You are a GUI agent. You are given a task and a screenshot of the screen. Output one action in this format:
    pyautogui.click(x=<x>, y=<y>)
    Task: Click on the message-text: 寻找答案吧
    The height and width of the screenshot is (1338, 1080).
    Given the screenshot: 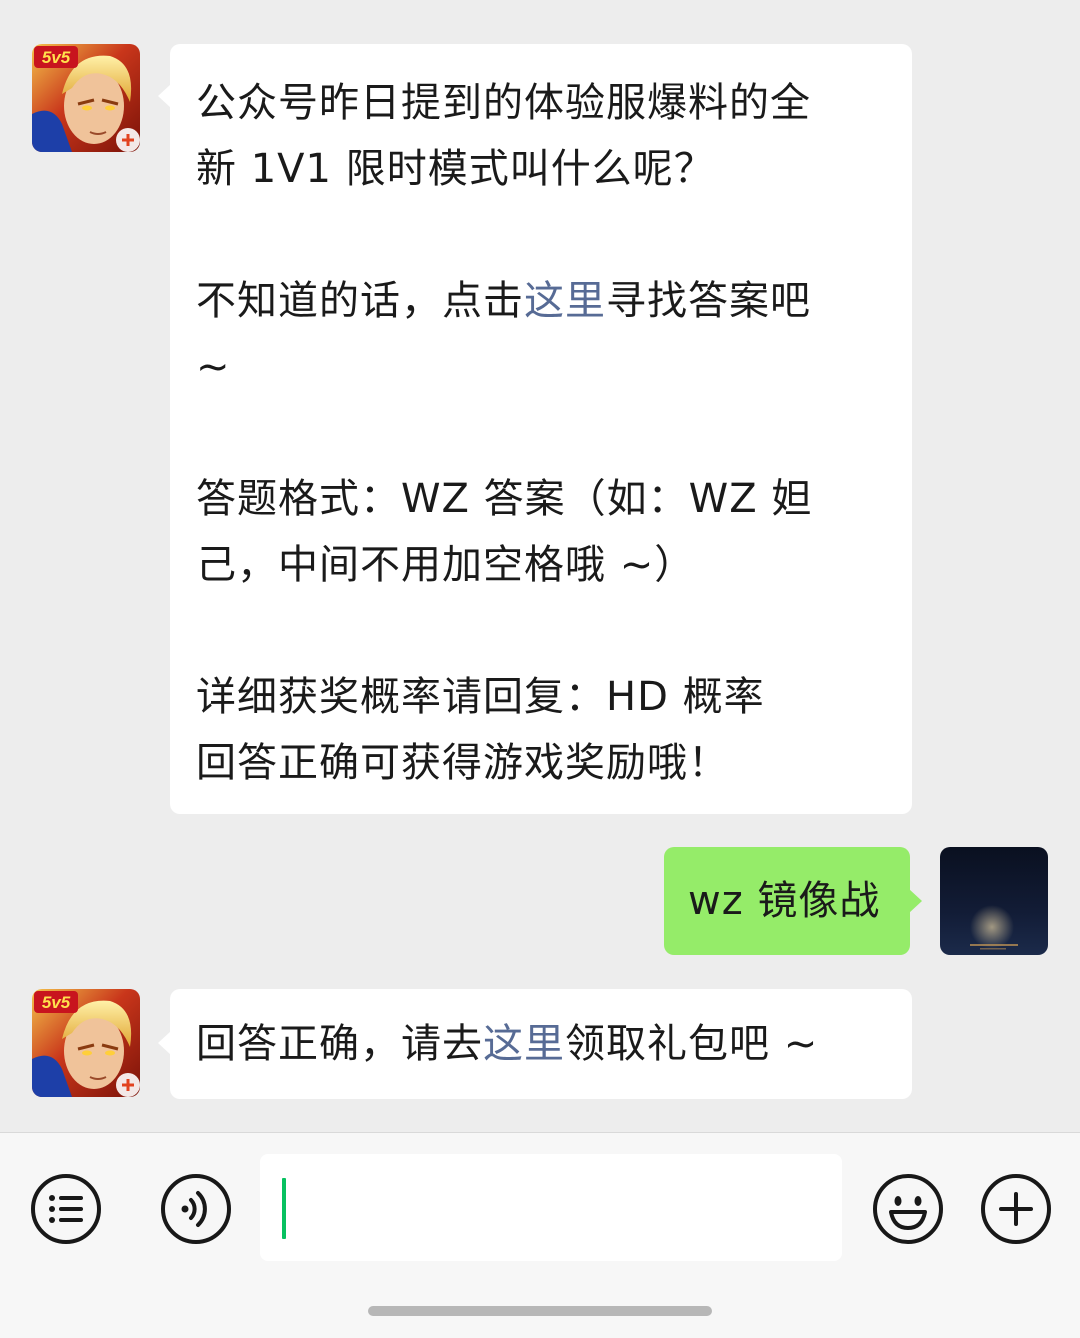 What is the action you would take?
    pyautogui.click(x=708, y=301)
    